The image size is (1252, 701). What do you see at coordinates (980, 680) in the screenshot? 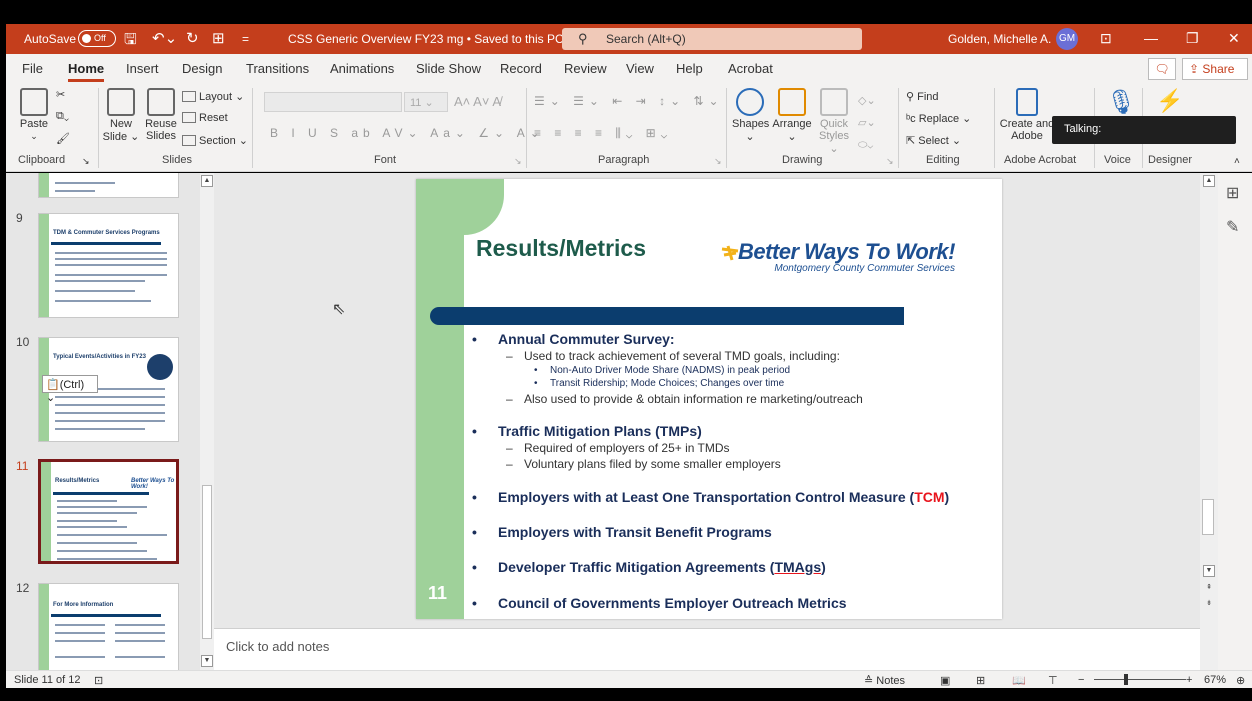
I see `slide-sorter-icon: ⊞` at bounding box center [980, 680].